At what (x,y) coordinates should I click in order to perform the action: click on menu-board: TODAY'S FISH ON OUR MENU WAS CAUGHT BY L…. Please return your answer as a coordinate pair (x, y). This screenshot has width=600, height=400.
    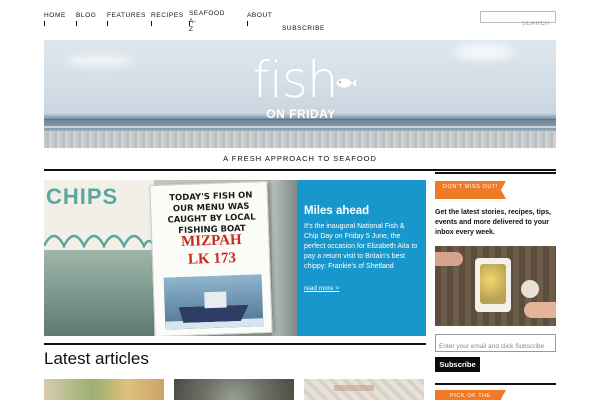
    Looking at the image, I should click on (211, 258).